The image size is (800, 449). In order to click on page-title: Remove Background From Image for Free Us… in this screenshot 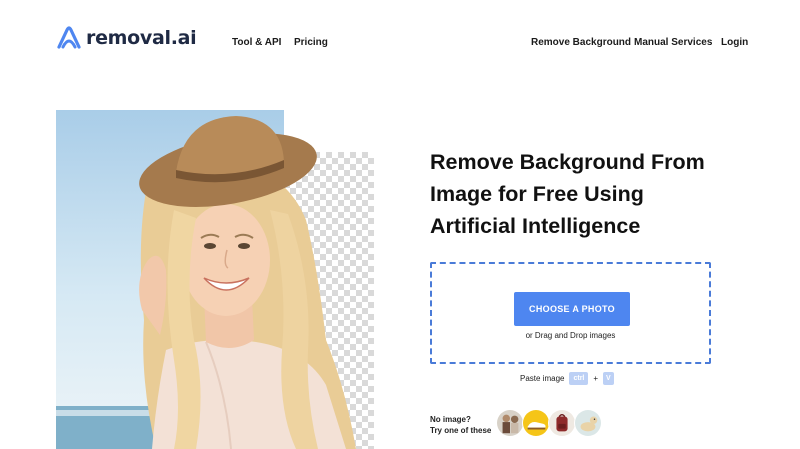, I will do `click(595, 194)`.